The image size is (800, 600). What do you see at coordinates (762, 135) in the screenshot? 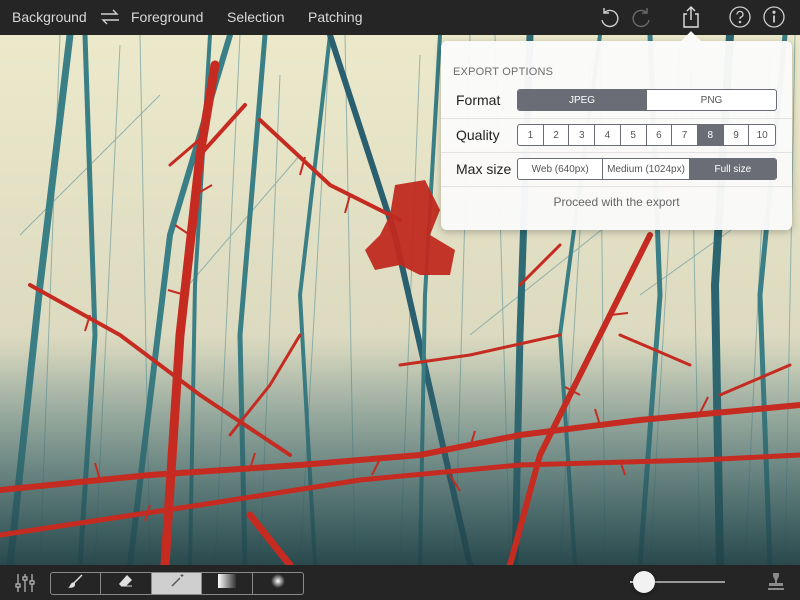
I see `quality-option-10: 10` at bounding box center [762, 135].